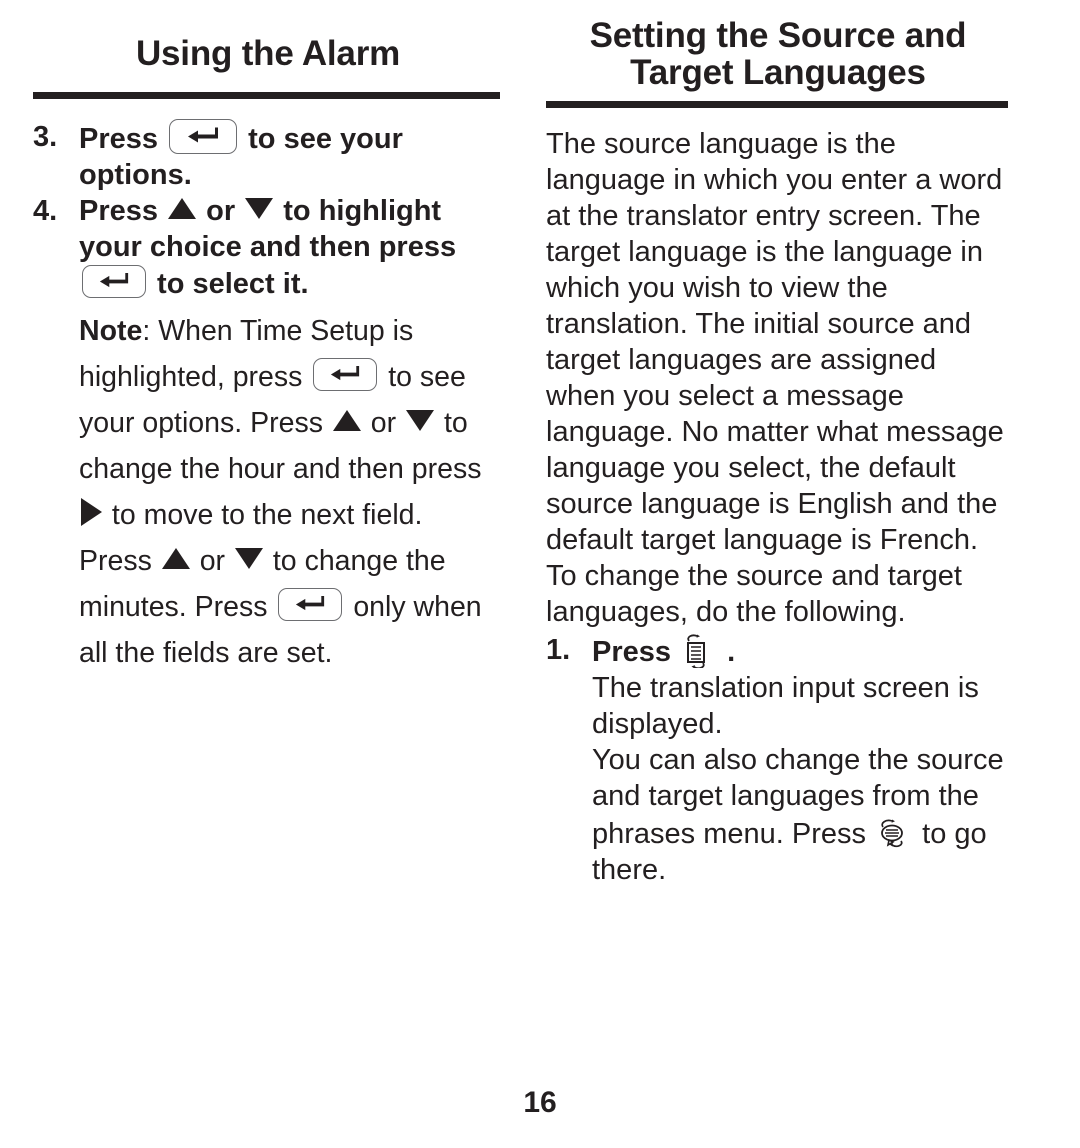 Image resolution: width=1080 pixels, height=1148 pixels. Describe the element at coordinates (221, 210) in the screenshot. I see `step-4-text-2: or` at that location.